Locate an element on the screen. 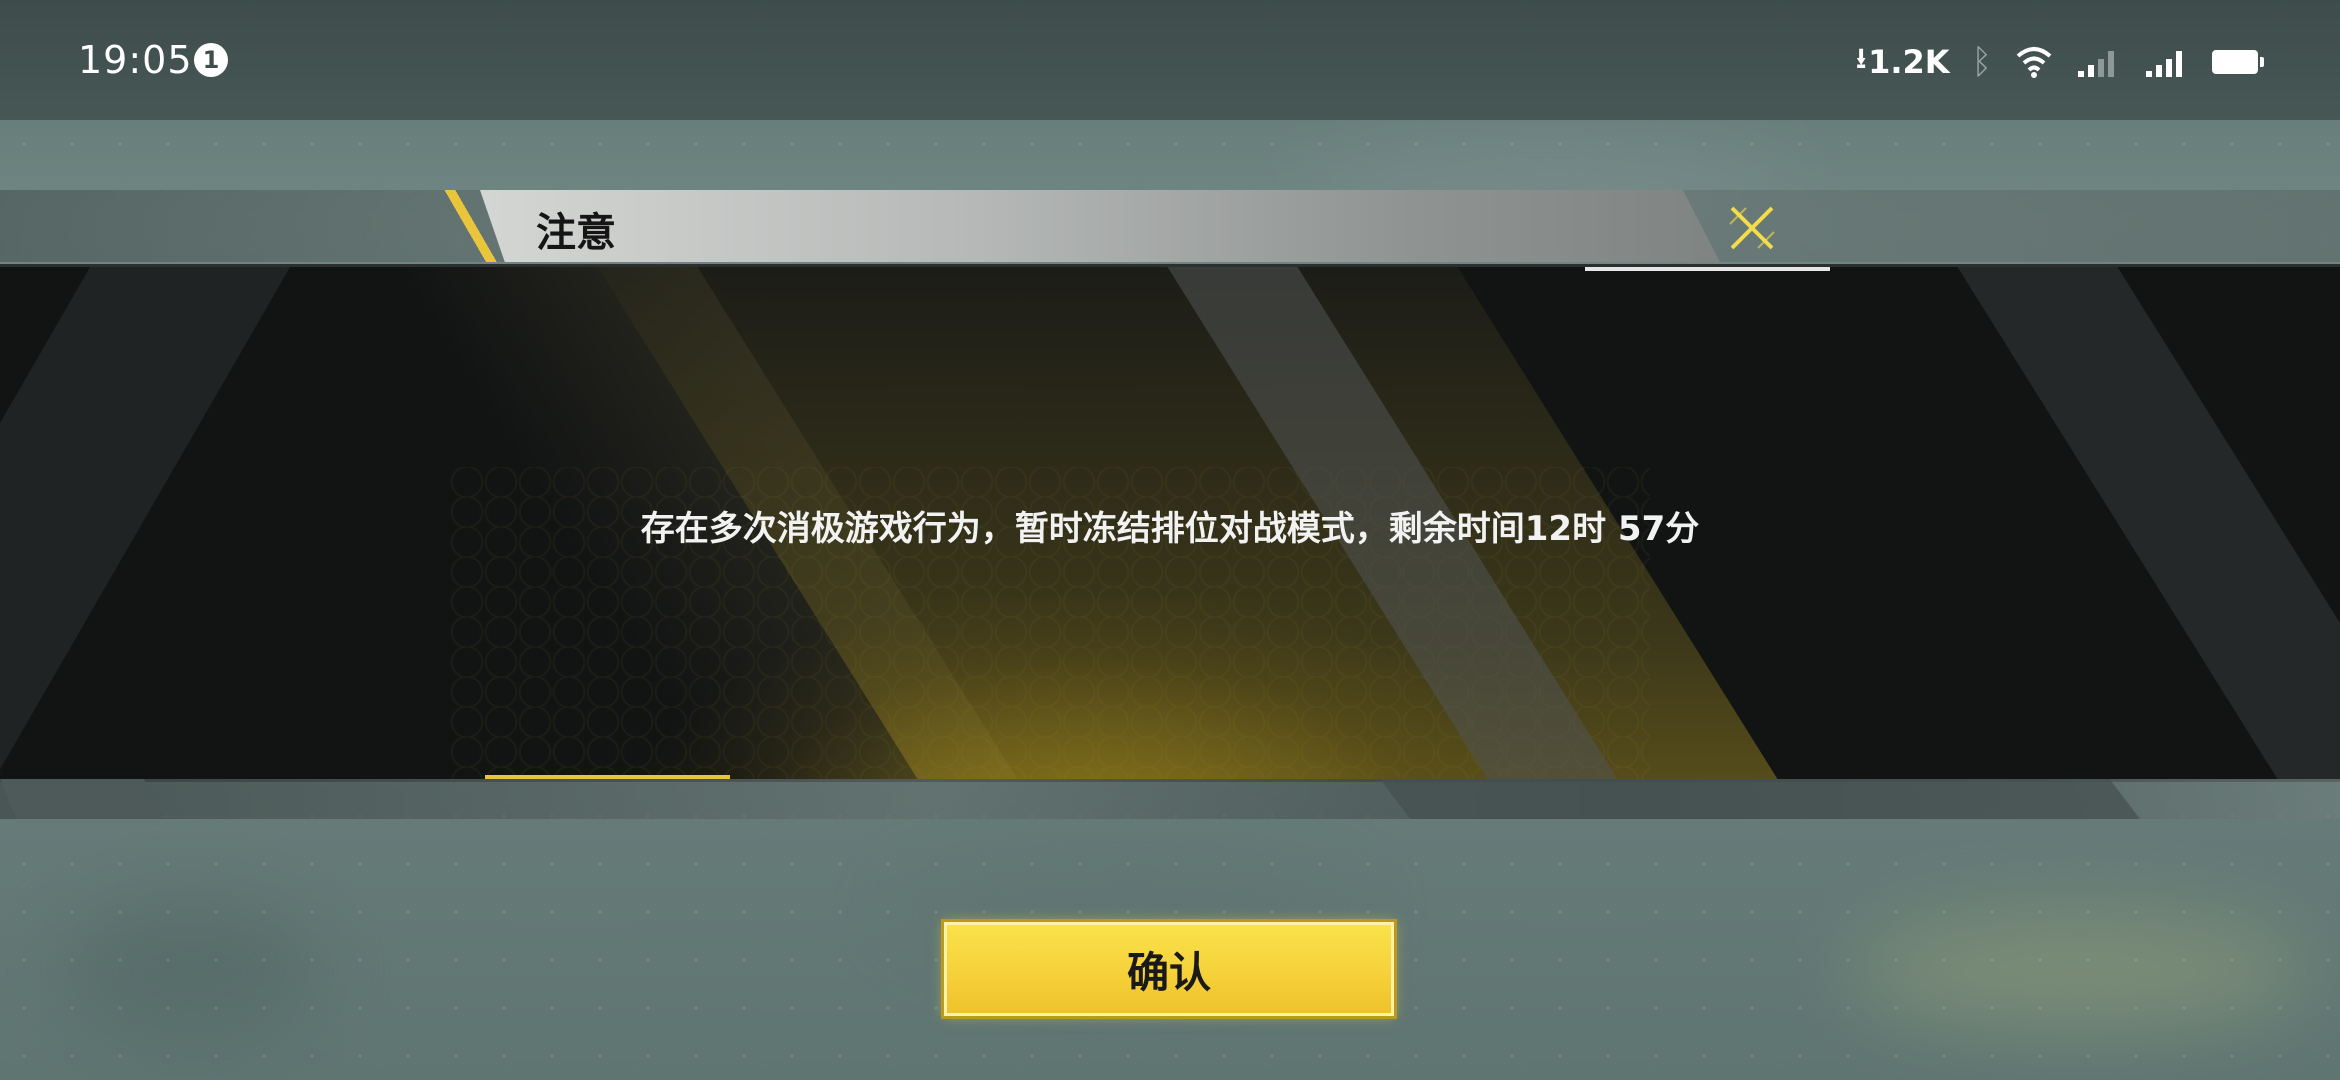 This screenshot has height=1080, width=2340. close-x-icon is located at coordinates (1752, 228).